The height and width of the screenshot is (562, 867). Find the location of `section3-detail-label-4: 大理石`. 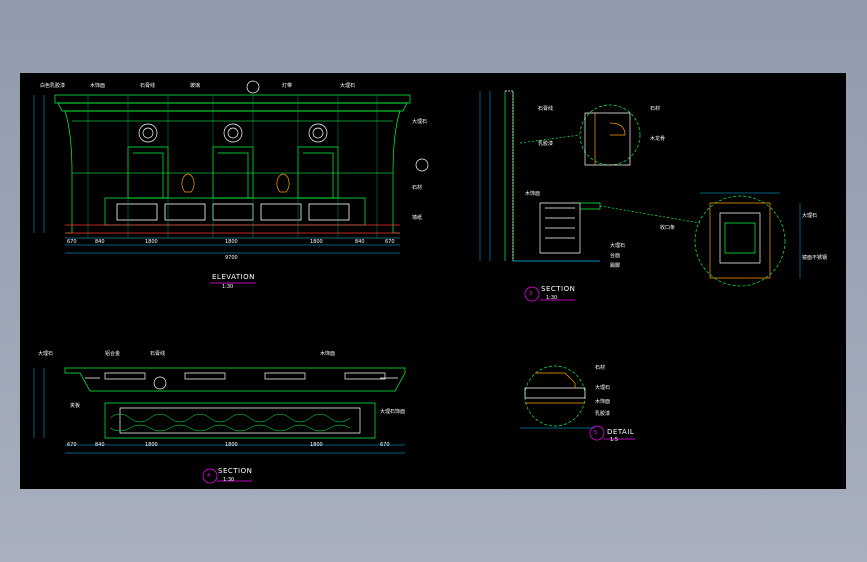

section3-detail-label-4: 大理石 is located at coordinates (810, 216).